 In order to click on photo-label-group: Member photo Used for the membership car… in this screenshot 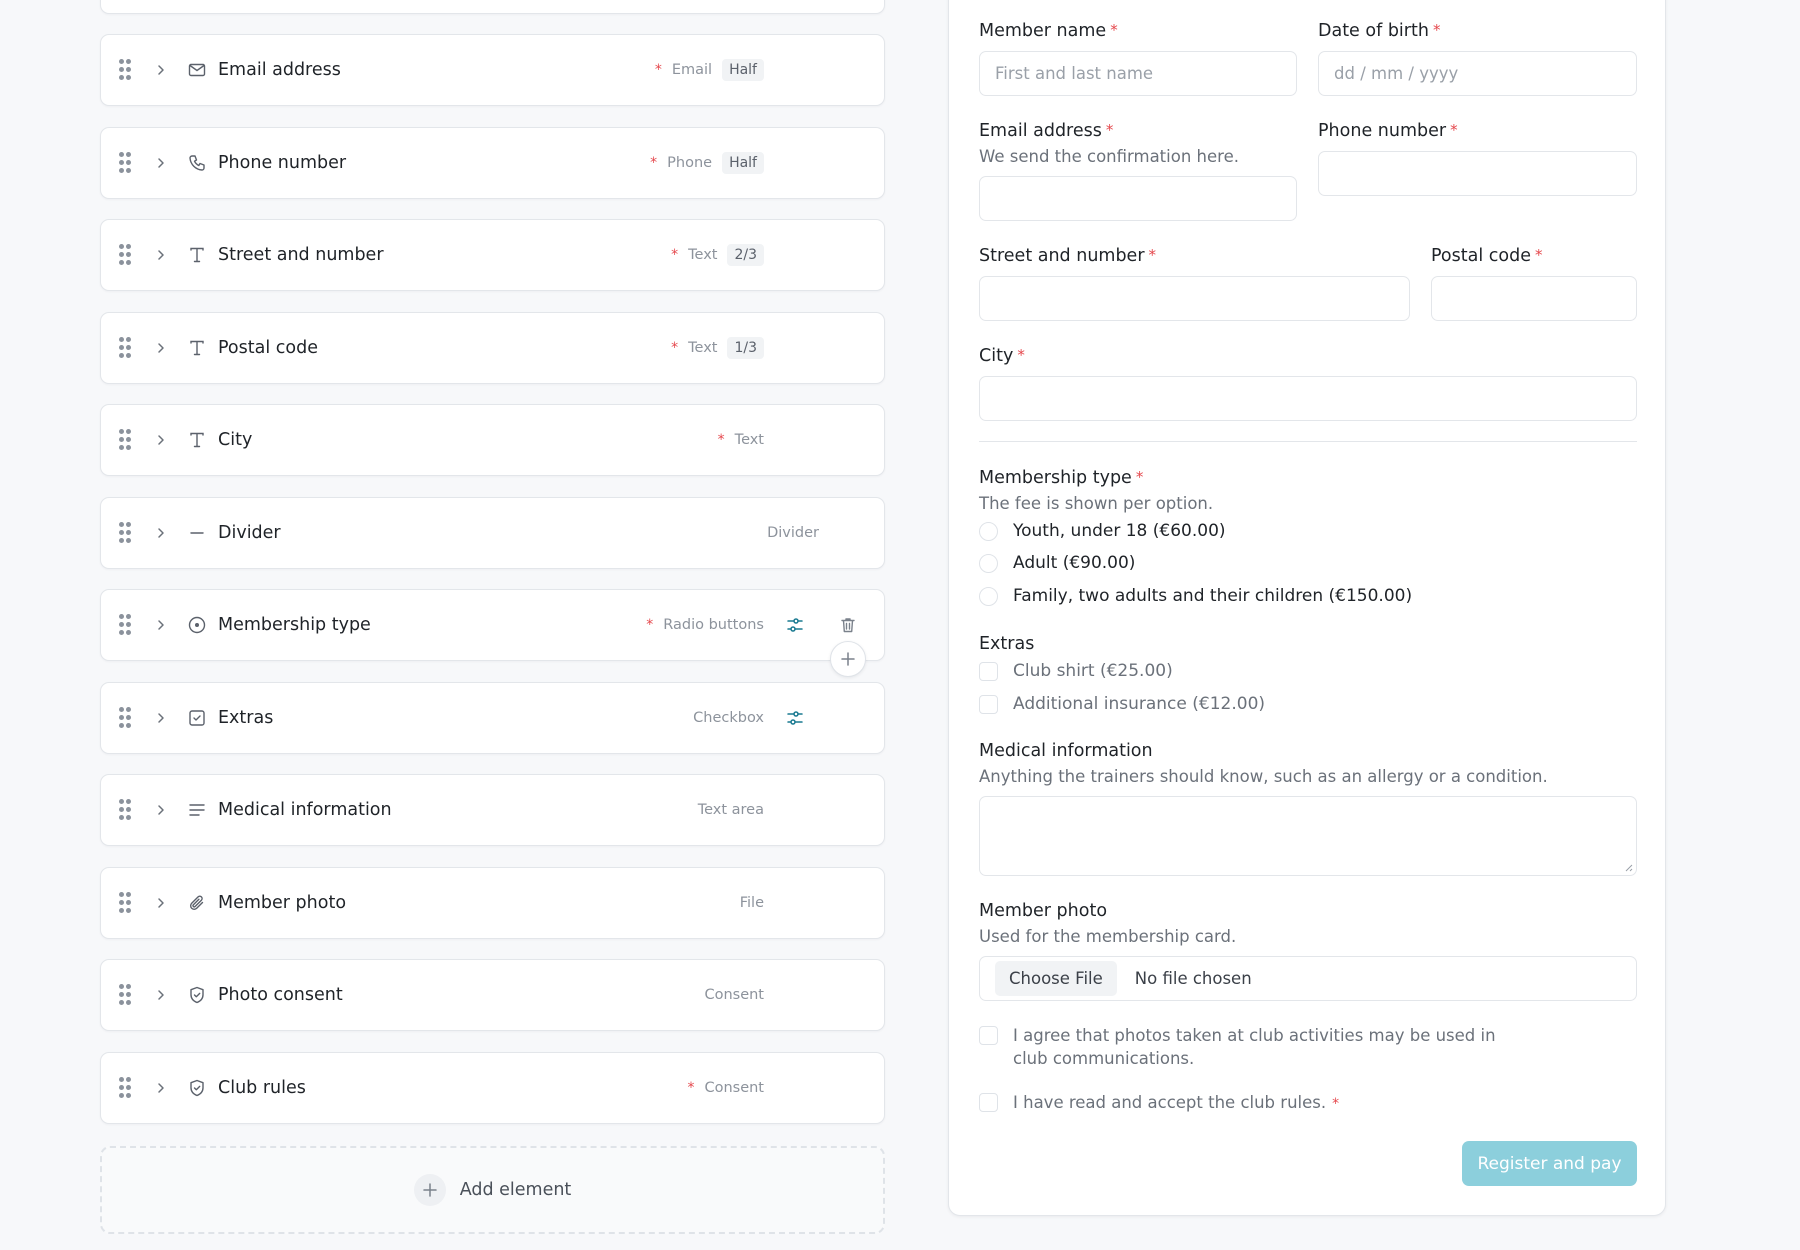, I will do `click(1107, 923)`.